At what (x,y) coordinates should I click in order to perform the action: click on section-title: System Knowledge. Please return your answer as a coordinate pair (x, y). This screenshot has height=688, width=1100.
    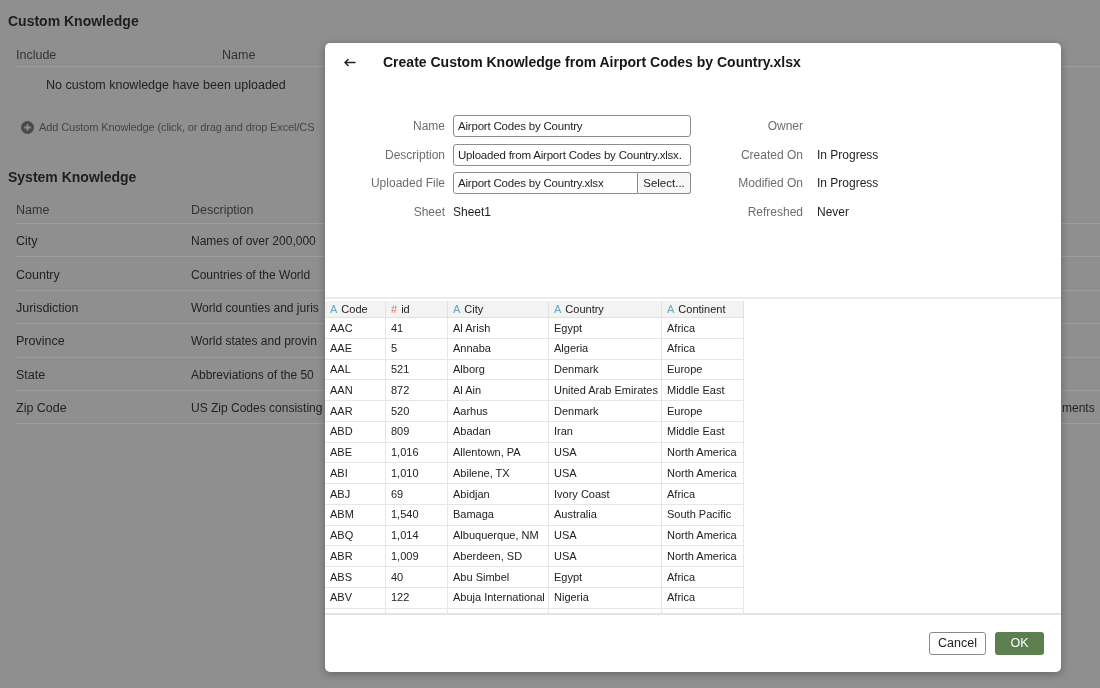
    Looking at the image, I should click on (72, 177).